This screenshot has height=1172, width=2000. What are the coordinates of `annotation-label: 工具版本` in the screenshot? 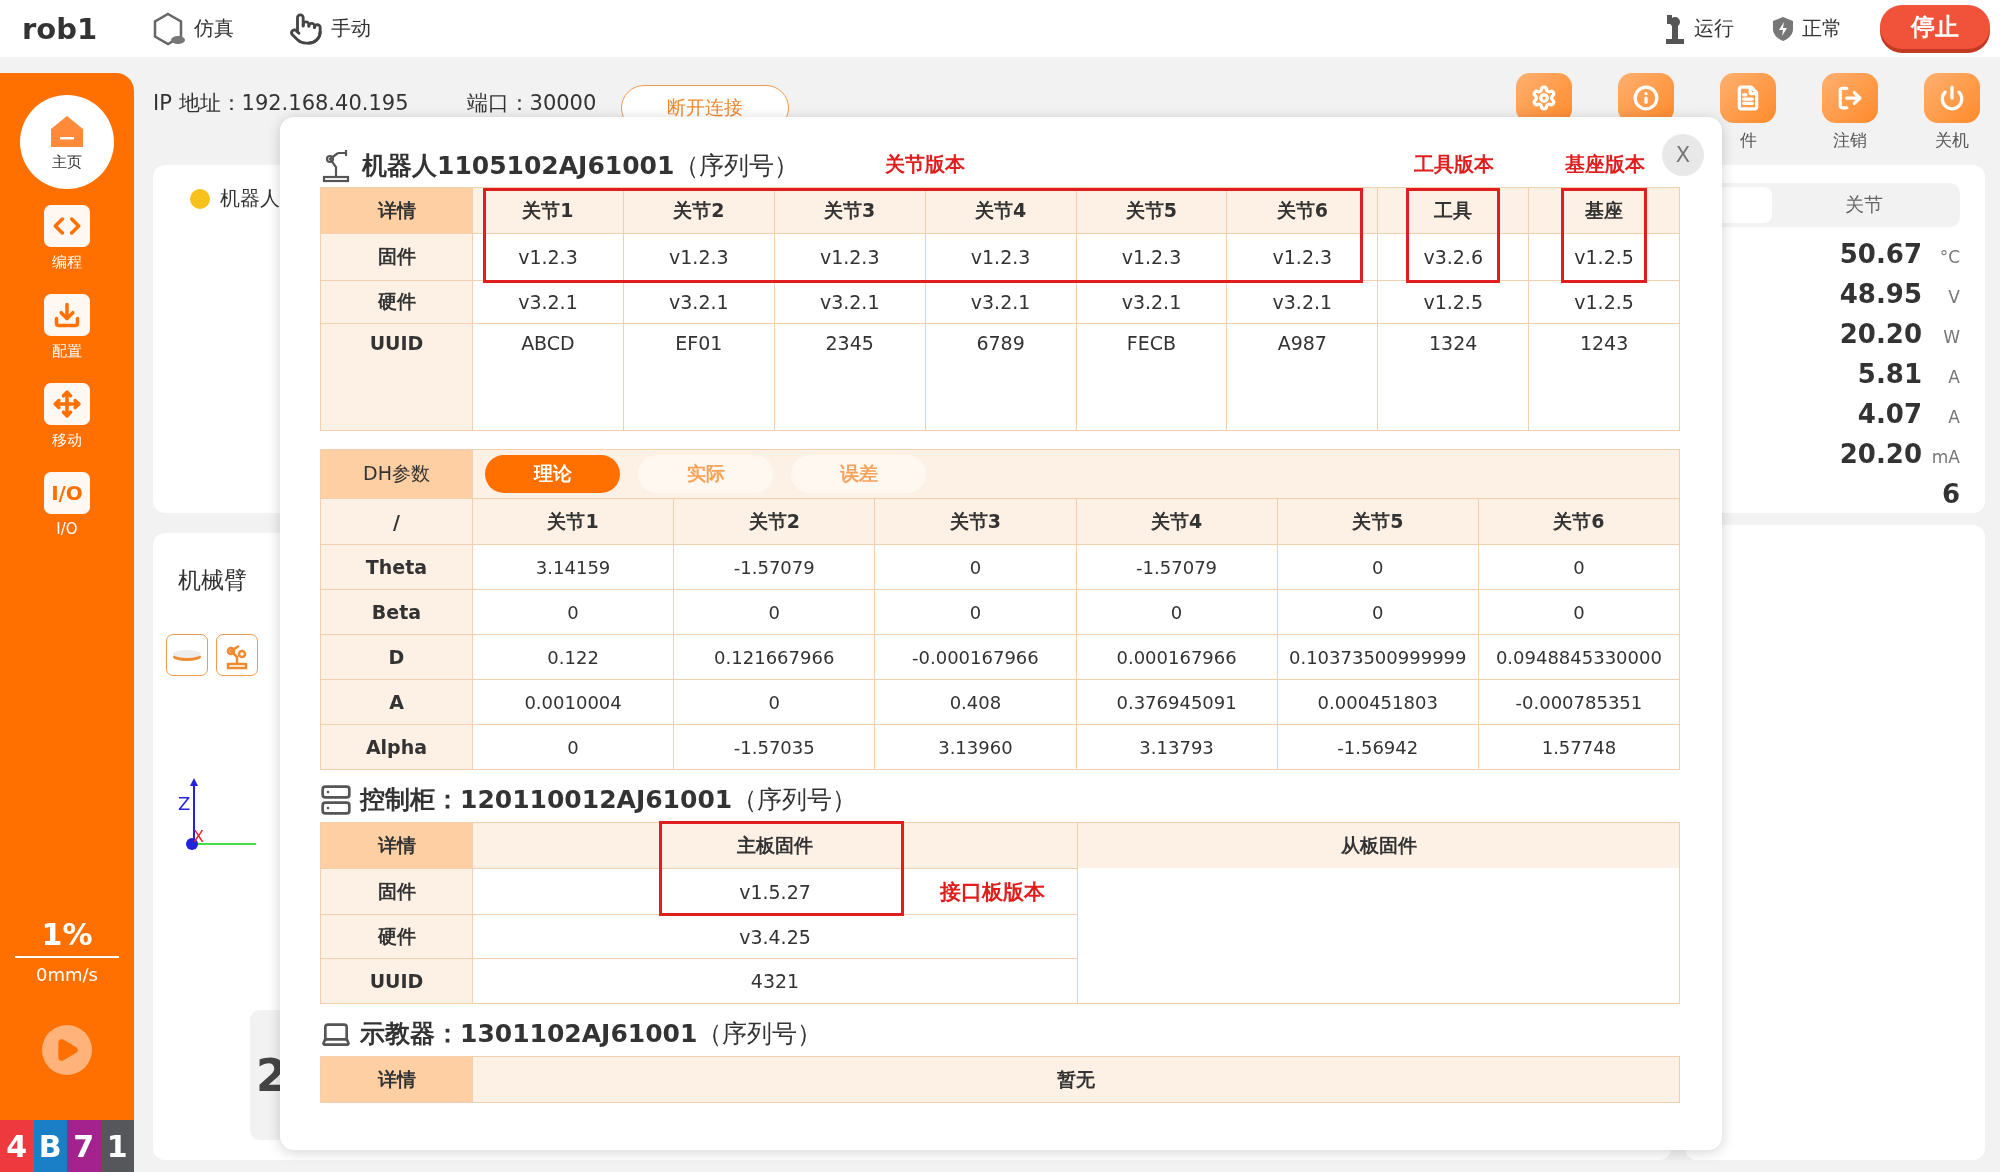 It's located at (1453, 164).